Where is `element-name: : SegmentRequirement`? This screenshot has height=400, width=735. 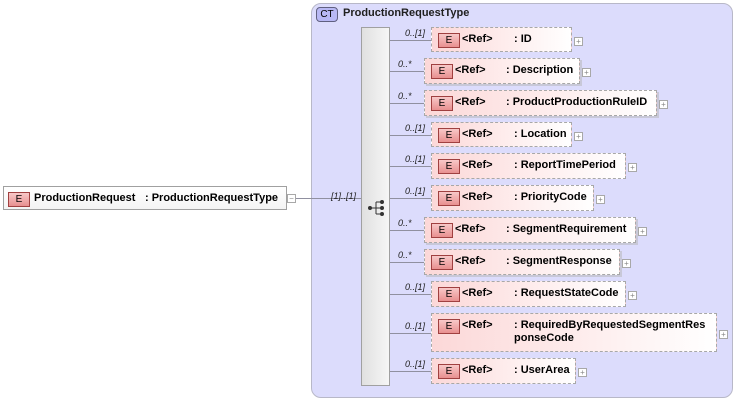 element-name: : SegmentRequirement is located at coordinates (566, 229).